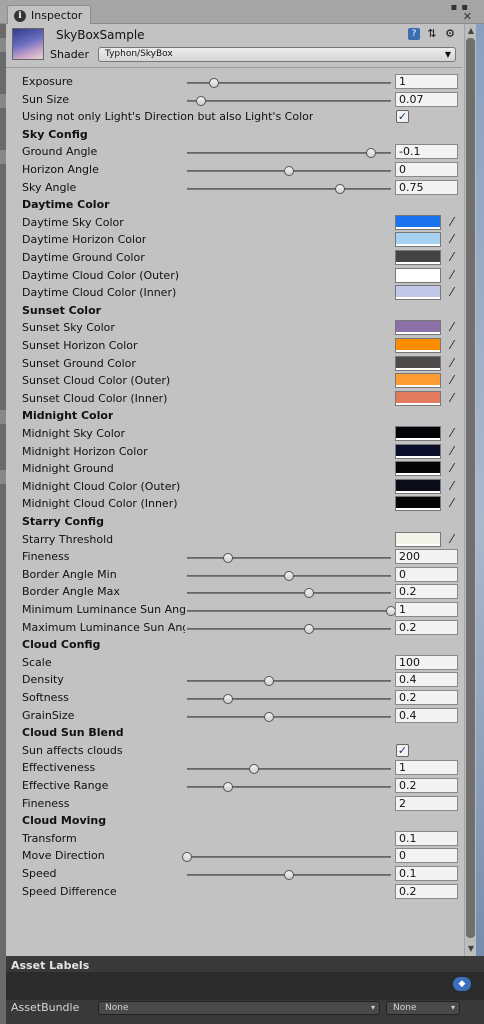 This screenshot has width=484, height=1024. I want to click on value-field: 0.75, so click(426, 187).